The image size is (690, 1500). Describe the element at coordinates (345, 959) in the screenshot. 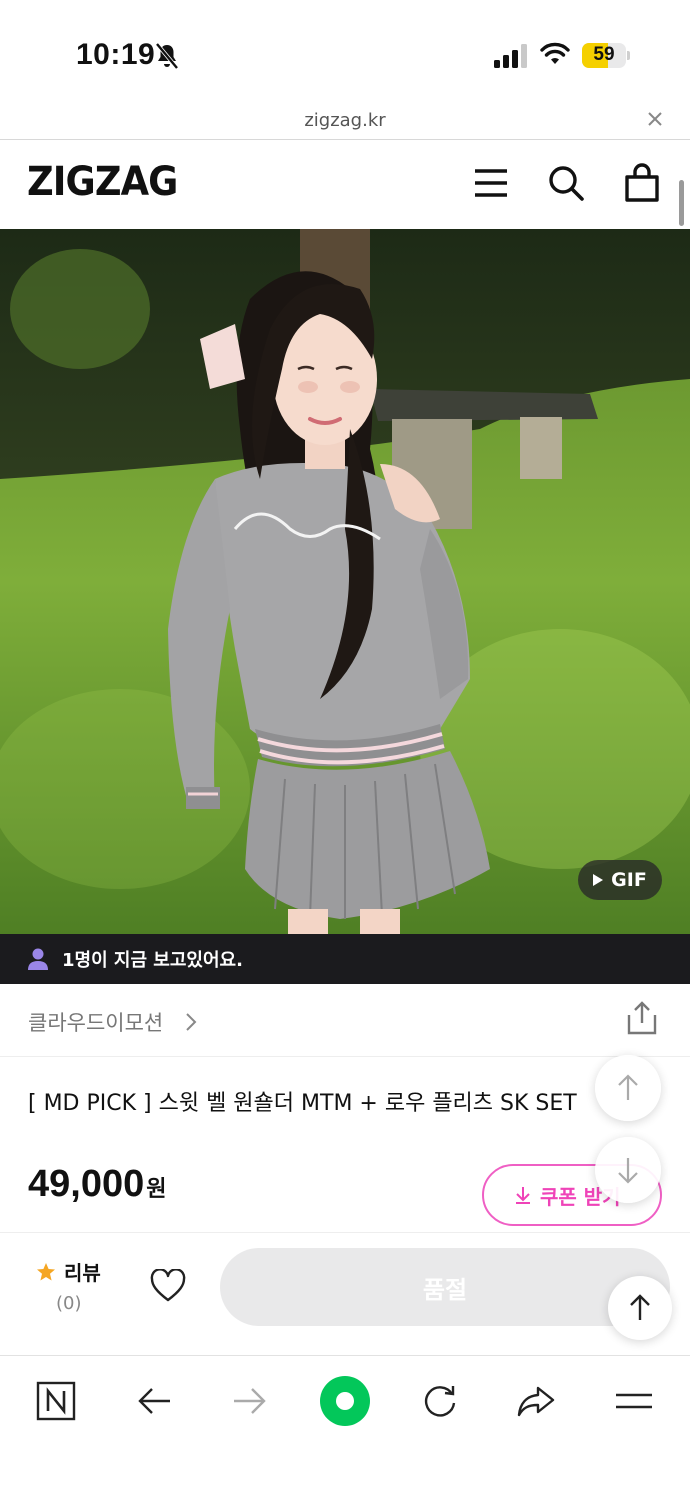

I see `viewers-banner: 1명이 지금 보고있어요.` at that location.